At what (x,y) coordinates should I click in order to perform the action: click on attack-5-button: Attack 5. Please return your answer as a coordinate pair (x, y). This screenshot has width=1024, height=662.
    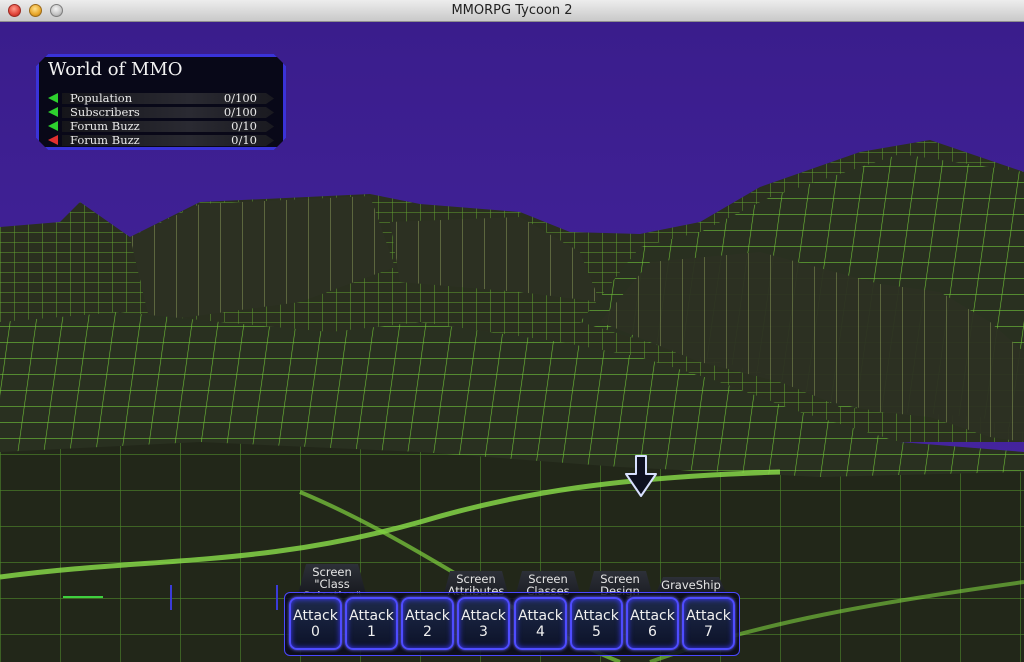
    Looking at the image, I should click on (596, 623).